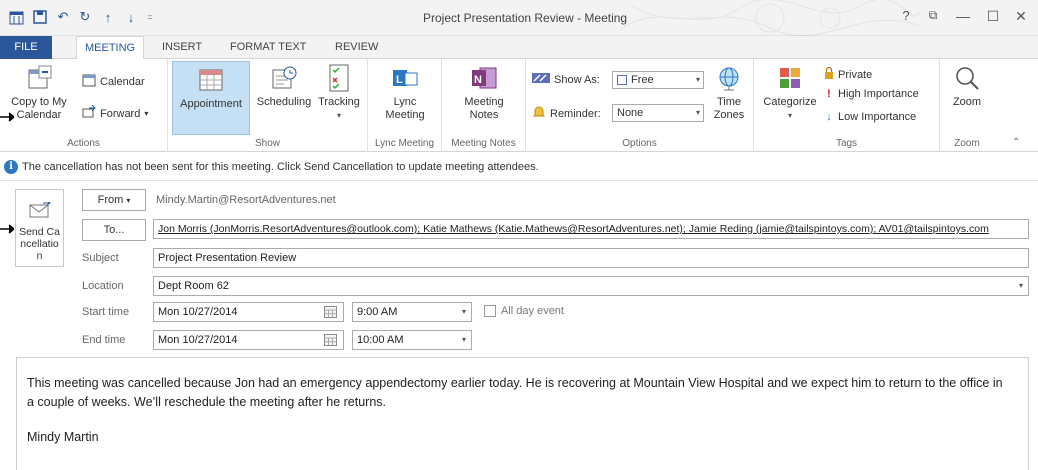 The height and width of the screenshot is (470, 1038). What do you see at coordinates (89, 113) in the screenshot?
I see `forward-icon` at bounding box center [89, 113].